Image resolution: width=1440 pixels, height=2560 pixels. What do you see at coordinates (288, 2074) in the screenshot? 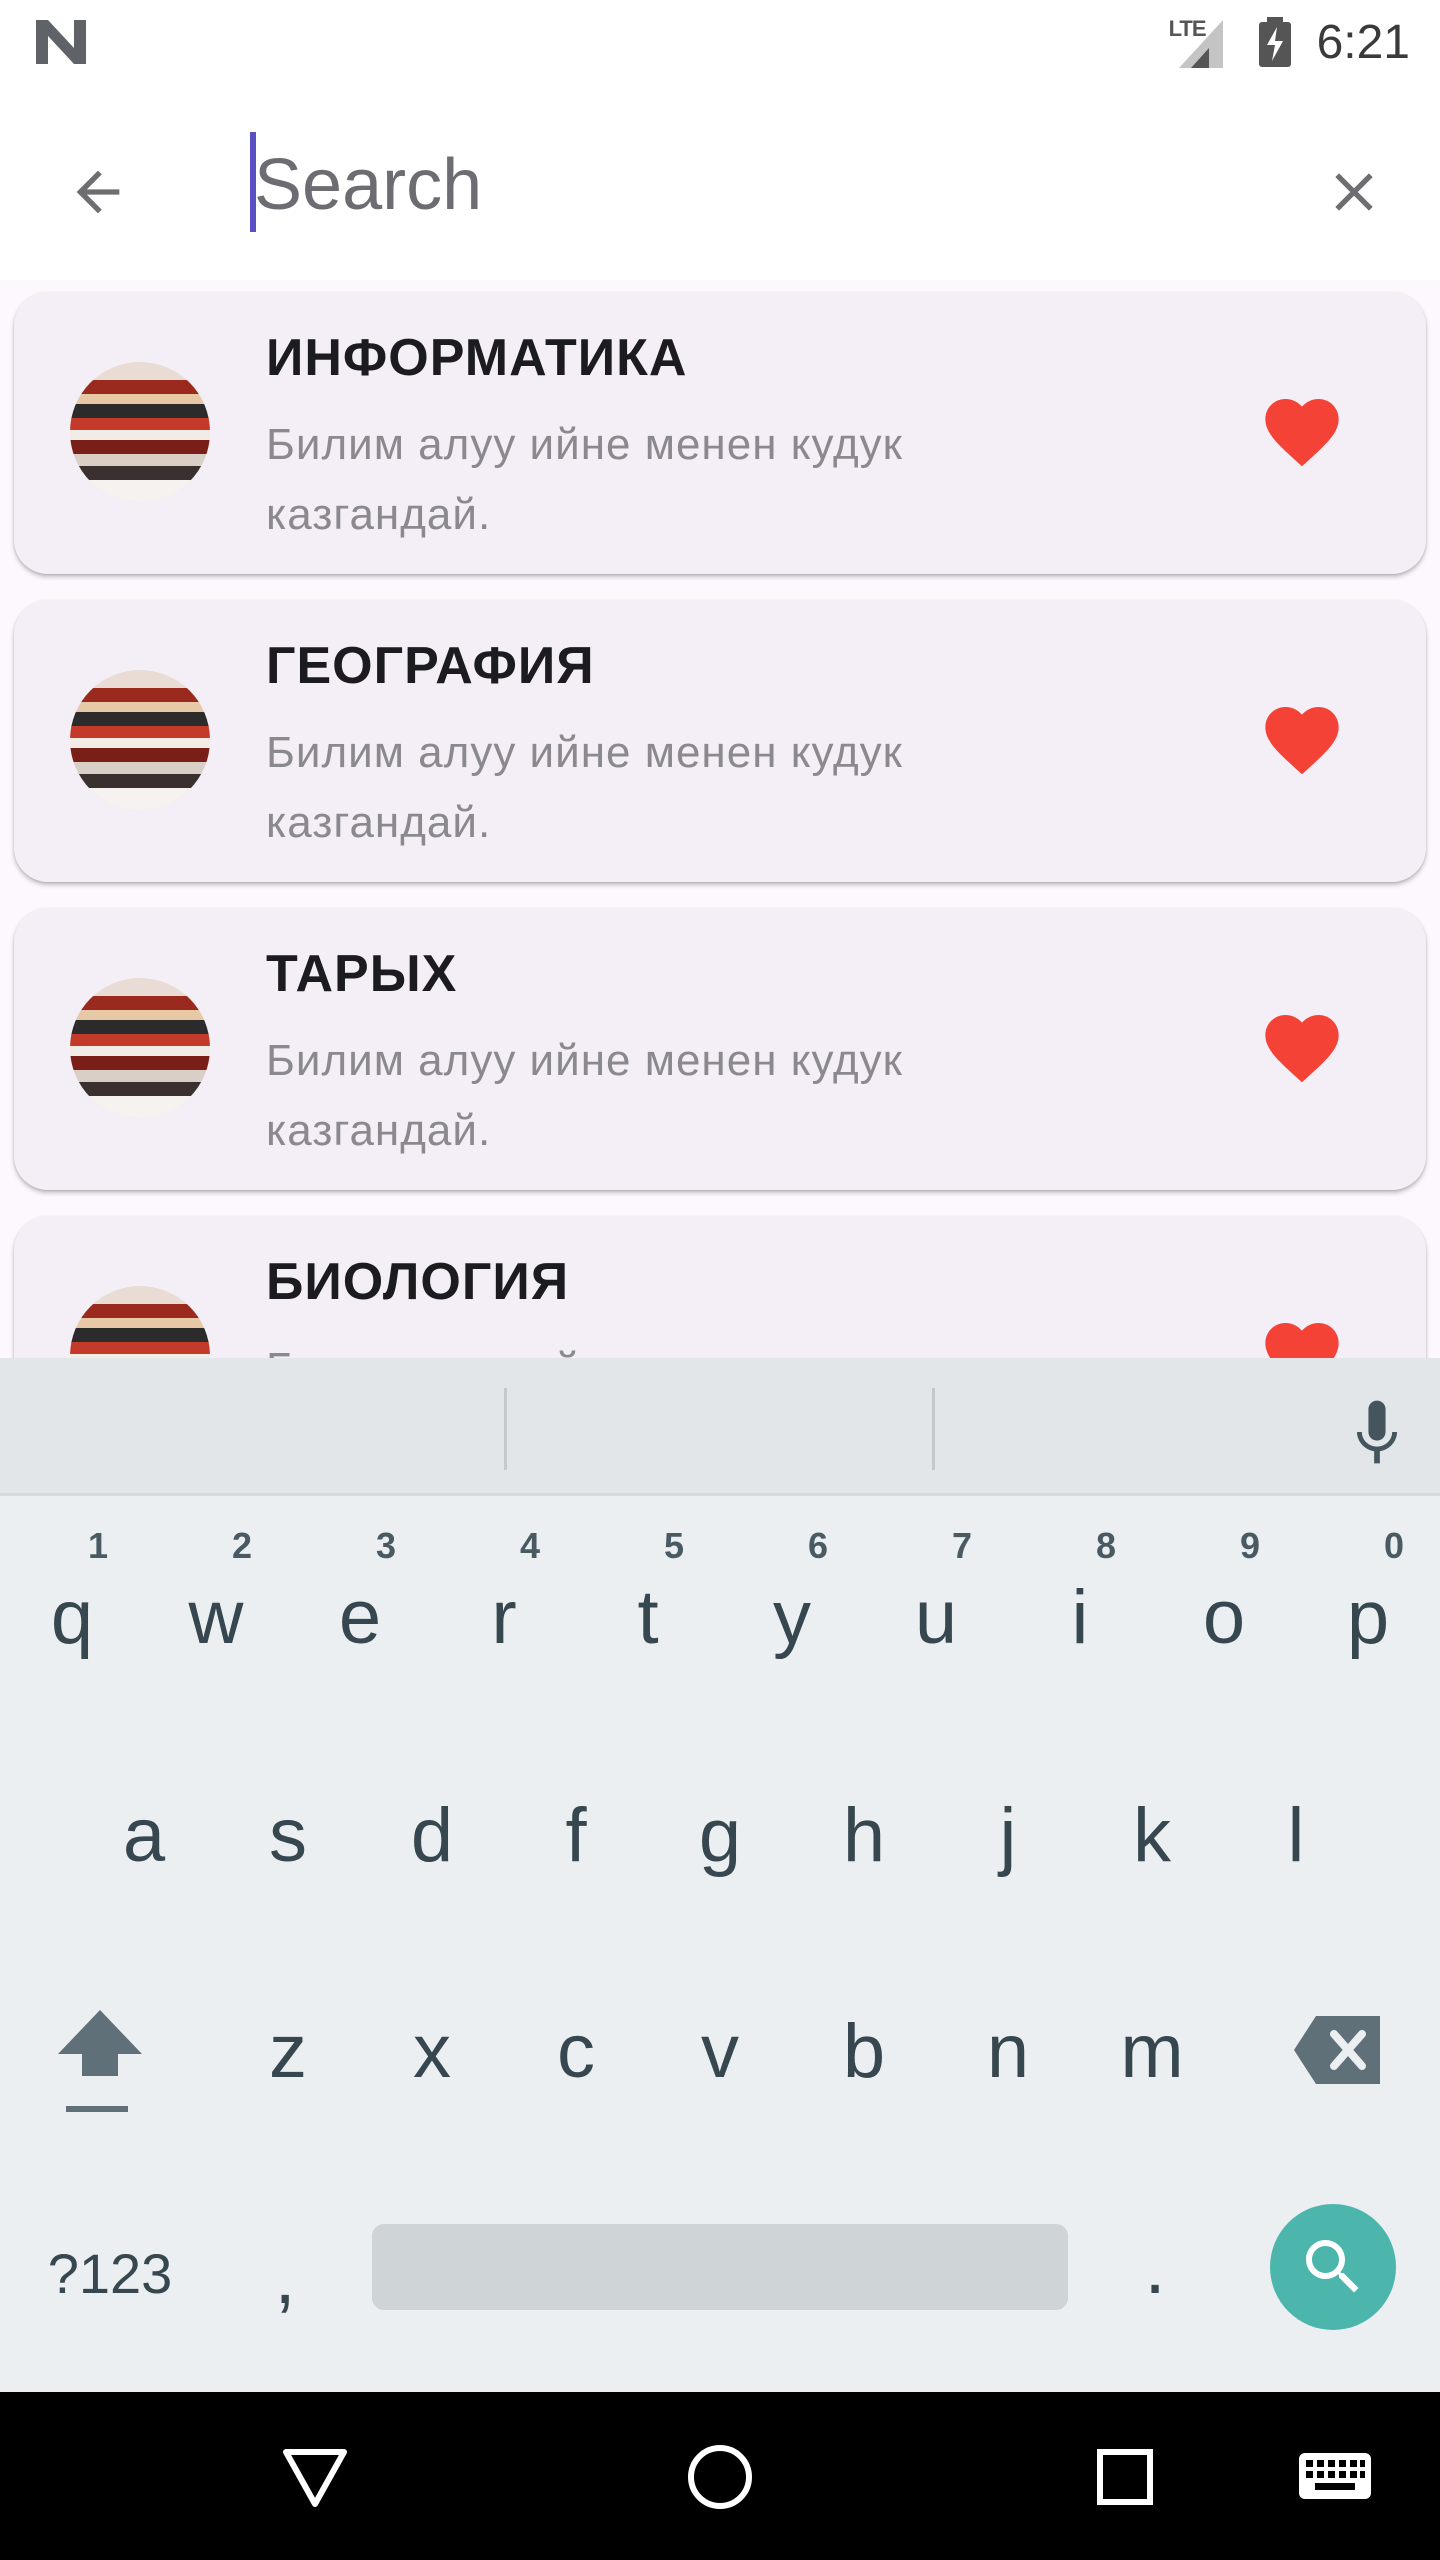
I see `key-z: z` at bounding box center [288, 2074].